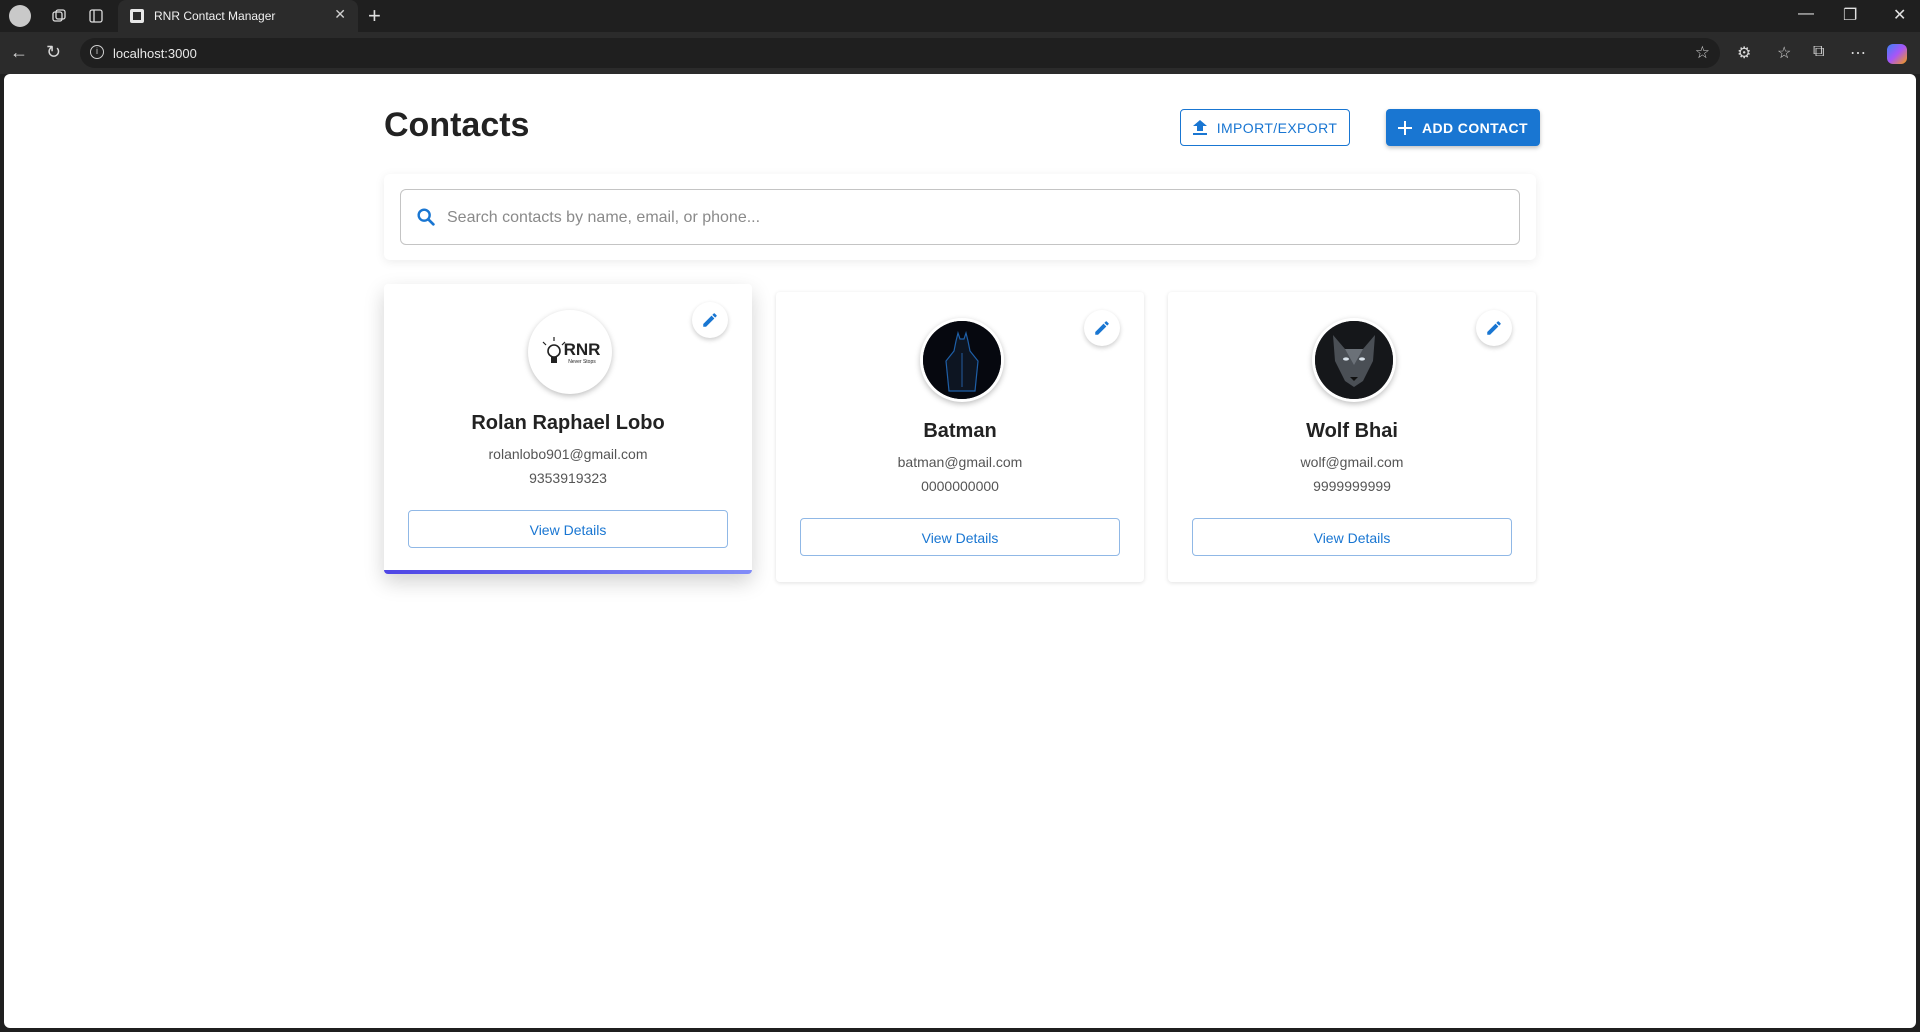 This screenshot has height=1032, width=1920. What do you see at coordinates (1354, 360) in the screenshot?
I see `wolf-avatar` at bounding box center [1354, 360].